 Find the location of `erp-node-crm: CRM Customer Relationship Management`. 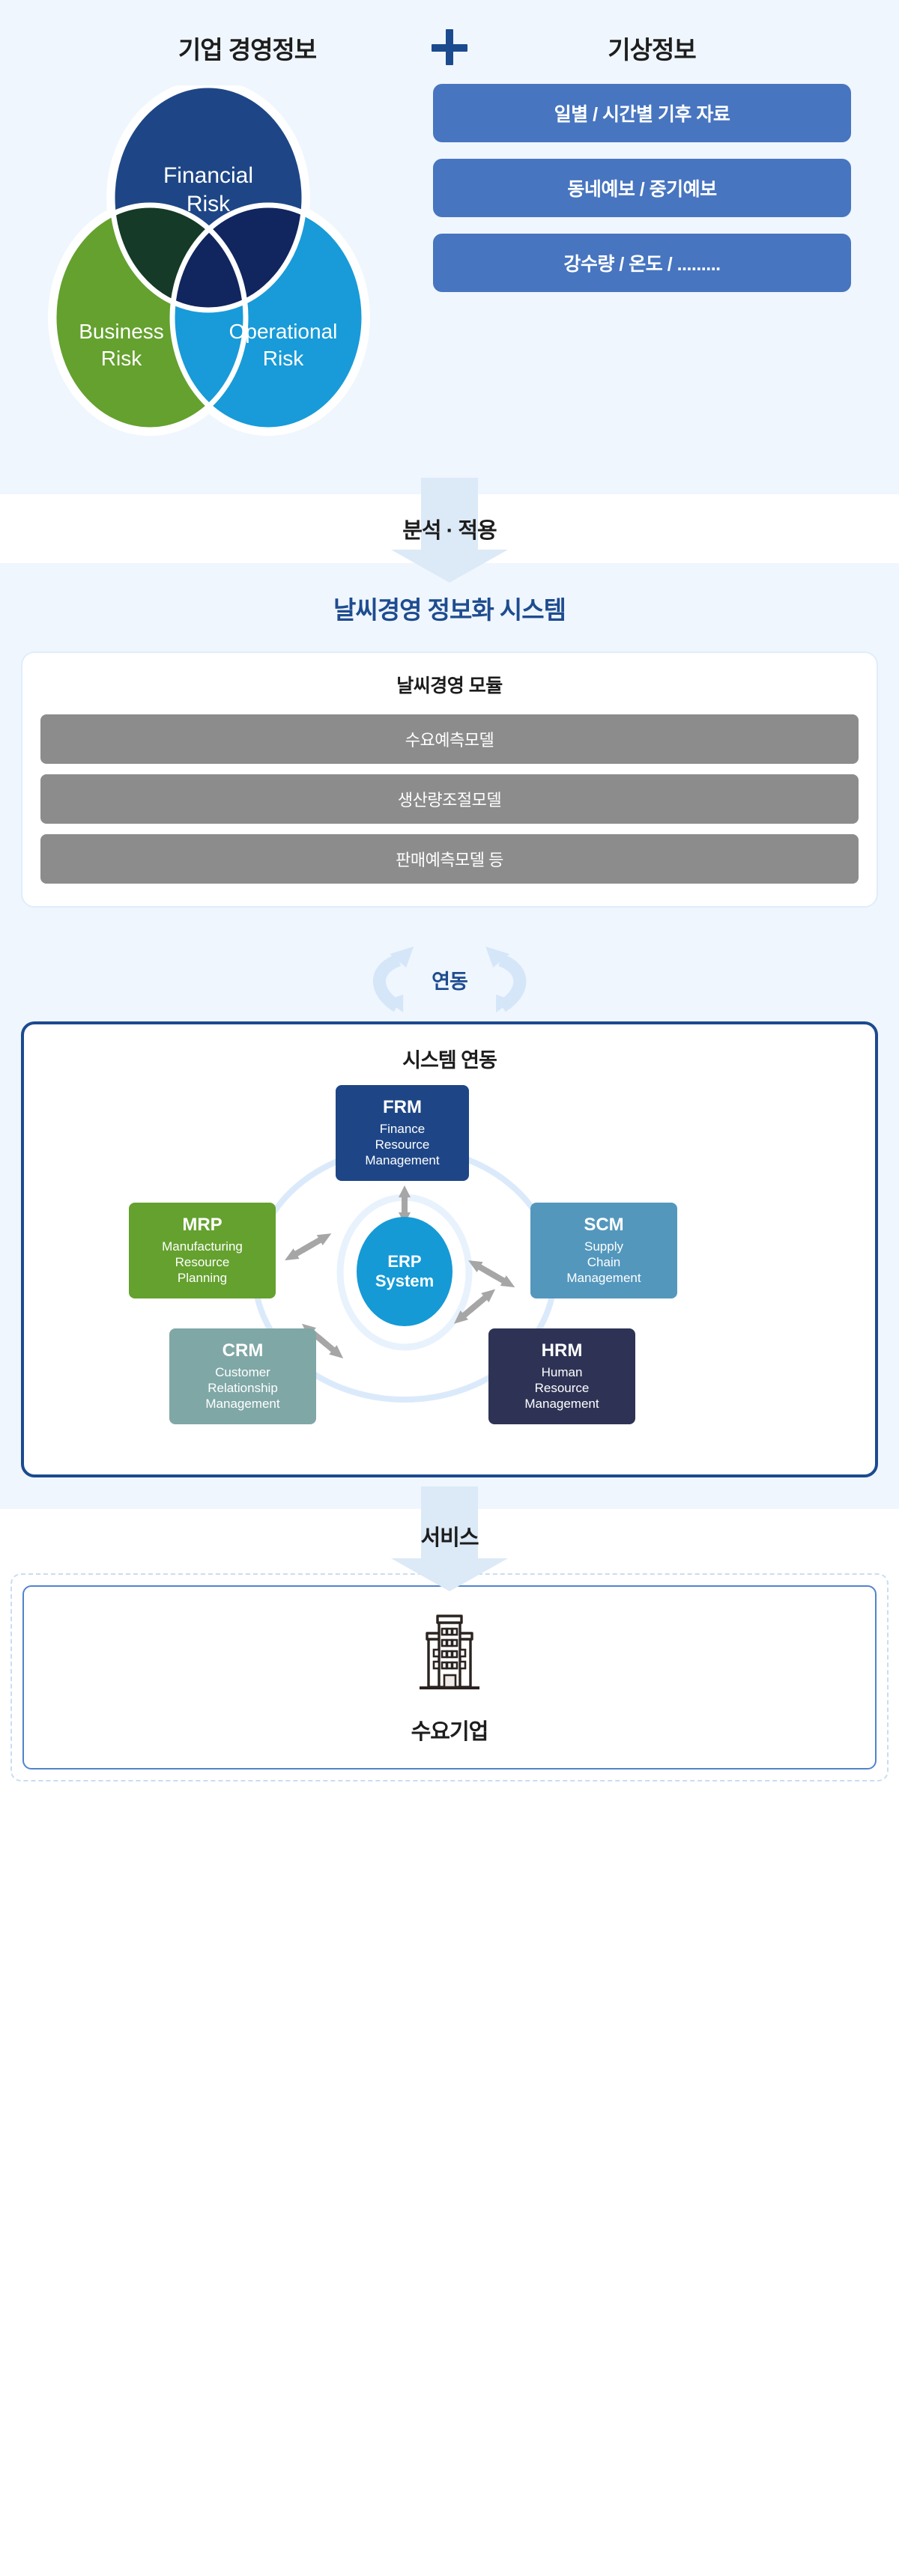

erp-node-crm: CRM Customer Relationship Management is located at coordinates (242, 1376).